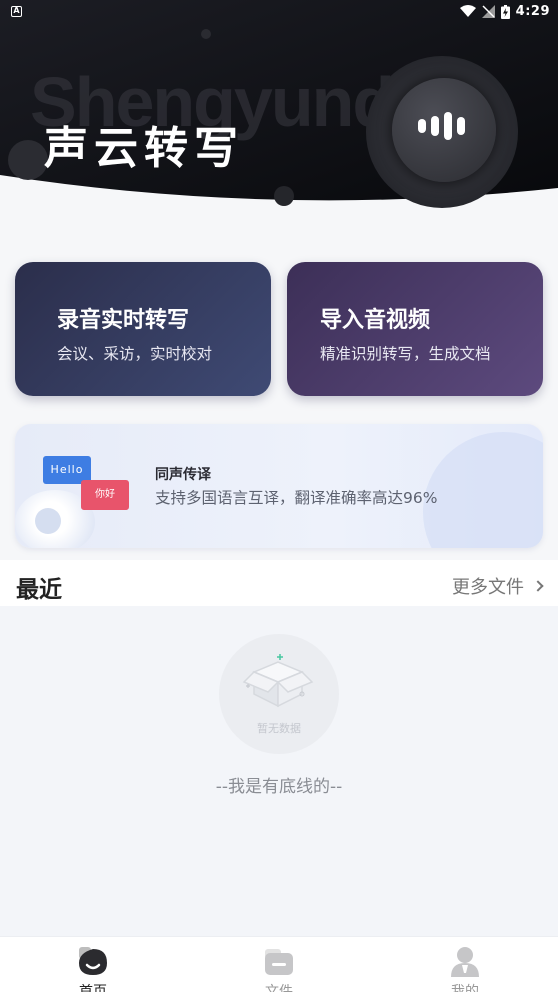  Describe the element at coordinates (93, 988) in the screenshot. I see `nav-label: 首页` at that location.